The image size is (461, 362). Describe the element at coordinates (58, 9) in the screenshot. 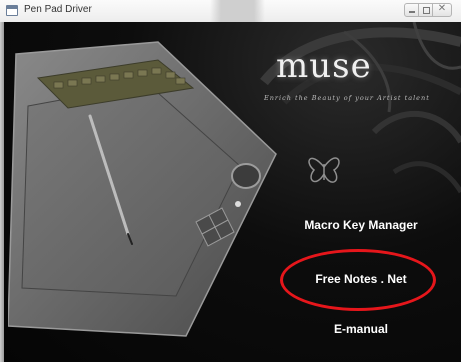

I see `window-title: Pen Pad Driver` at that location.